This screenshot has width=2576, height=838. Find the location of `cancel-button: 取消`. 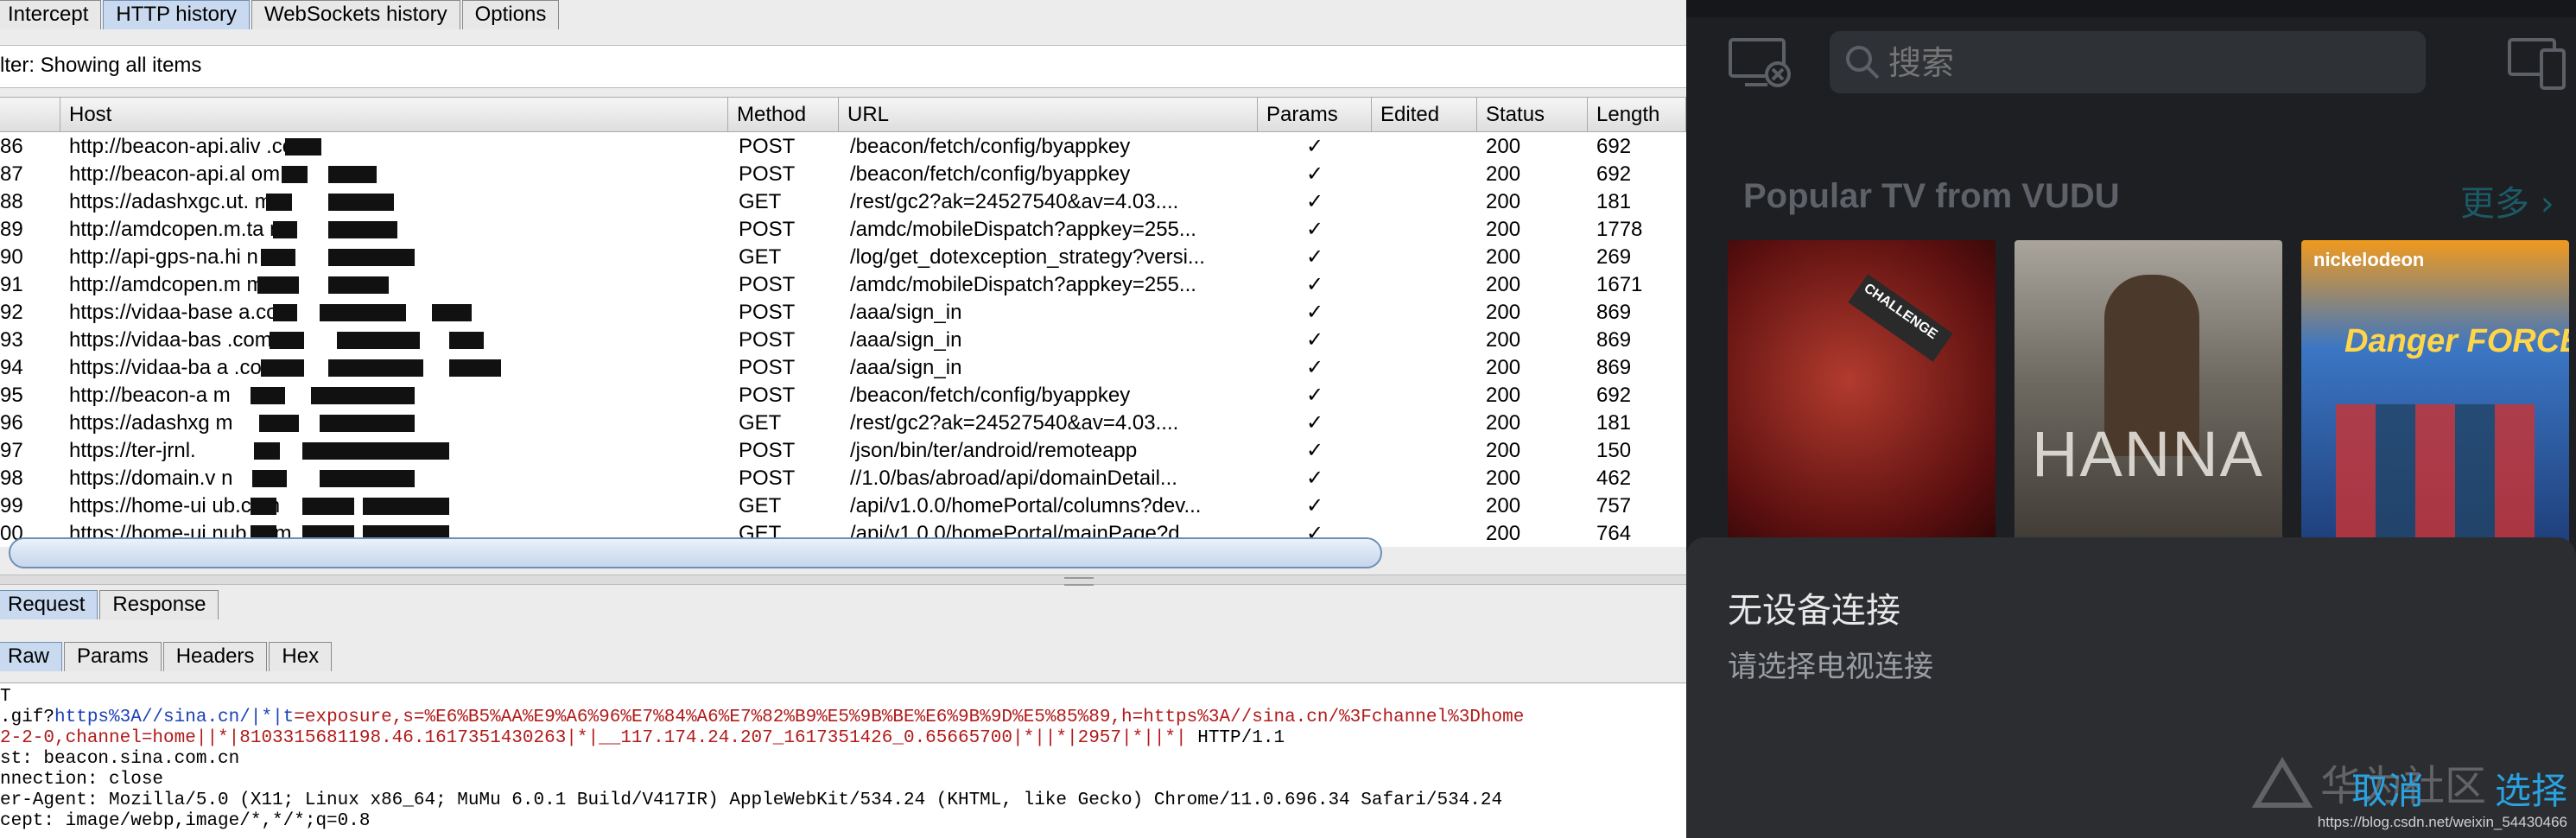

cancel-button: 取消 is located at coordinates (2387, 788).